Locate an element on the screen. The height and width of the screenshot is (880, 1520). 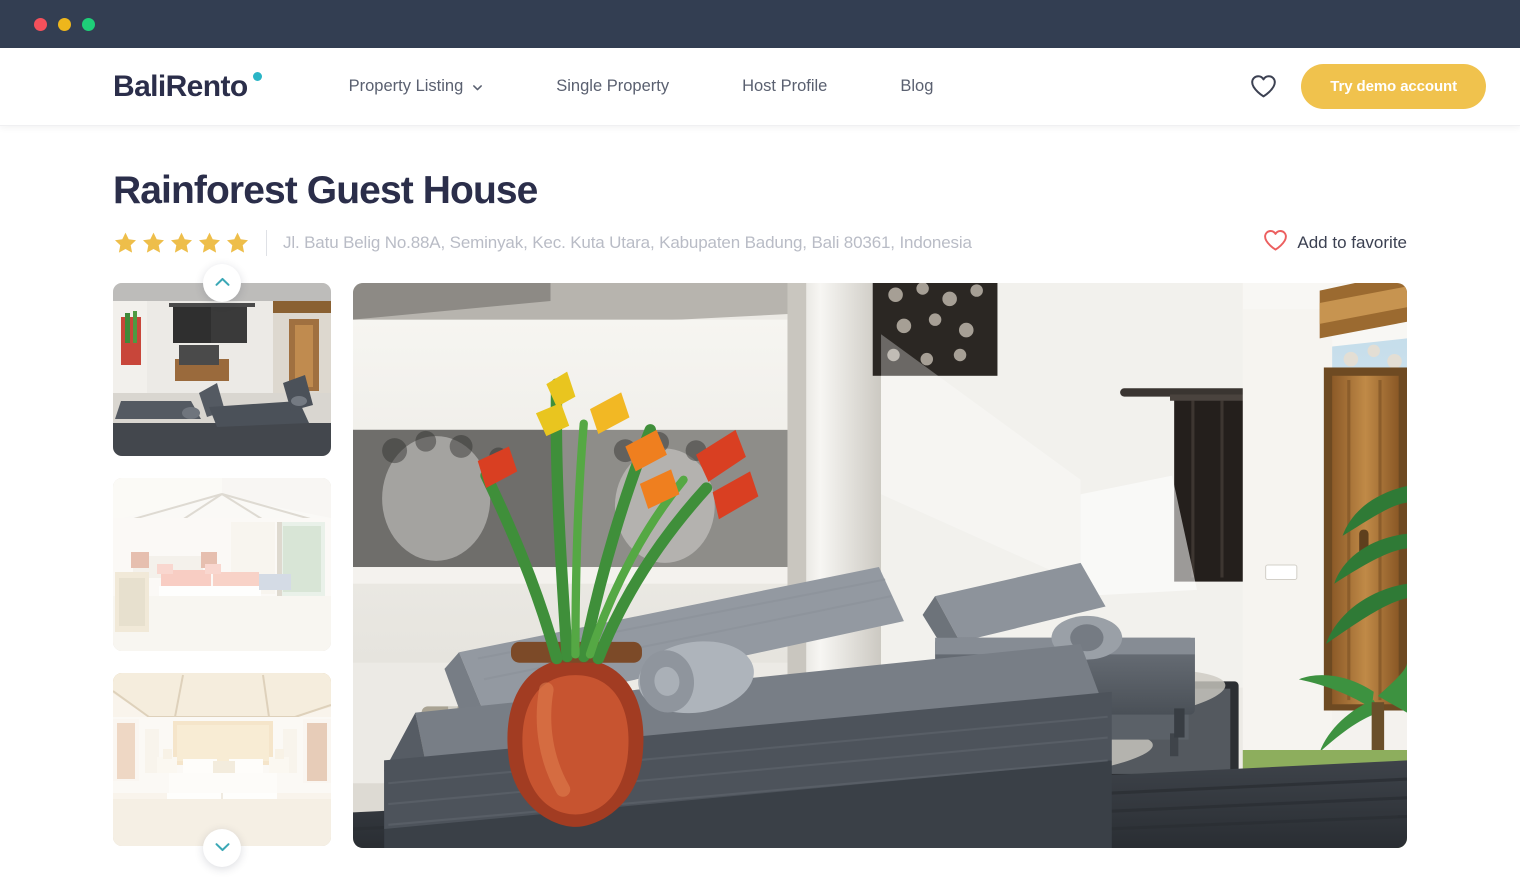
gallery-thumbnail-list is located at coordinates (222, 565).